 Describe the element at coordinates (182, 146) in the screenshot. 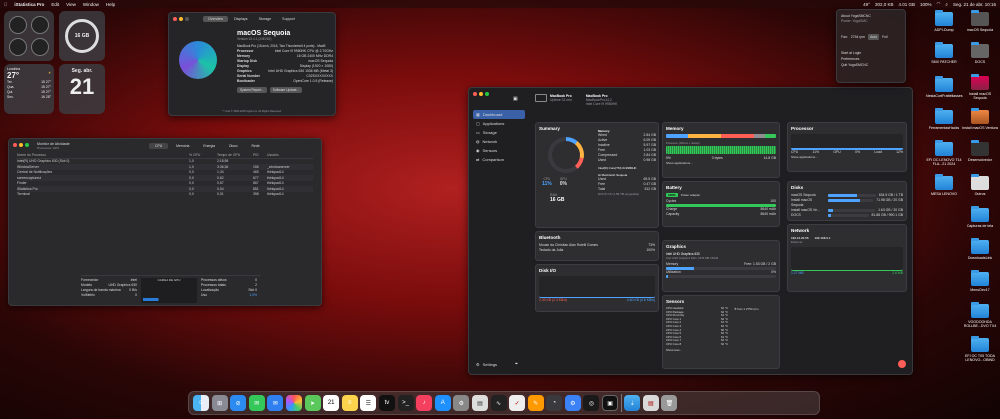

I see `tab-memory: Memória` at that location.